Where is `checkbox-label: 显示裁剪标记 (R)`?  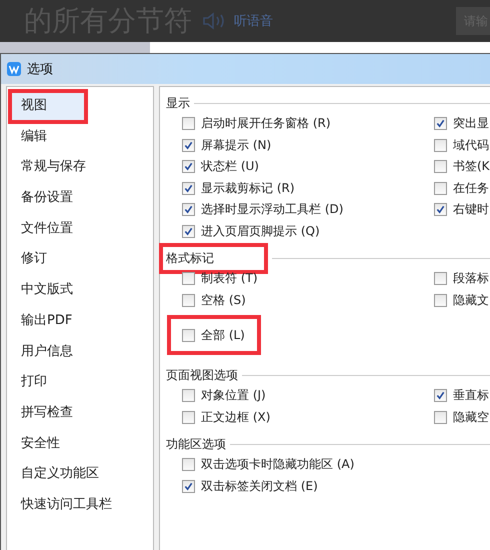 checkbox-label: 显示裁剪标记 (R) is located at coordinates (248, 188).